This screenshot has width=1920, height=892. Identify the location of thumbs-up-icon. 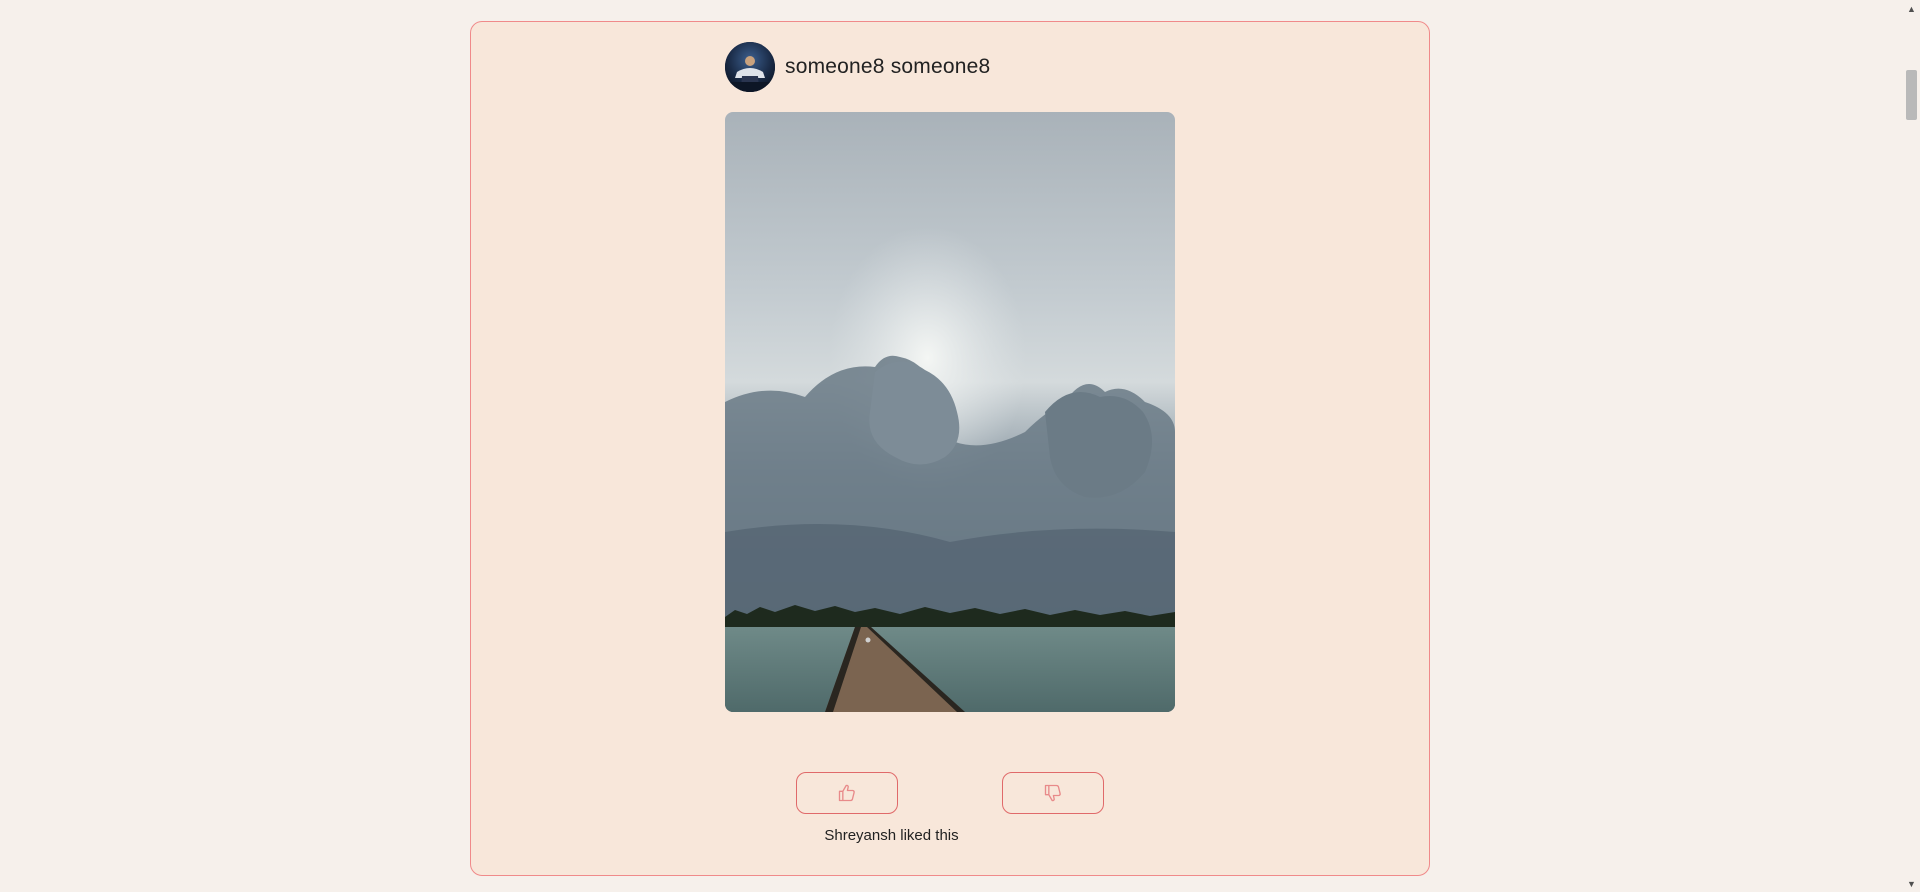
(846, 793).